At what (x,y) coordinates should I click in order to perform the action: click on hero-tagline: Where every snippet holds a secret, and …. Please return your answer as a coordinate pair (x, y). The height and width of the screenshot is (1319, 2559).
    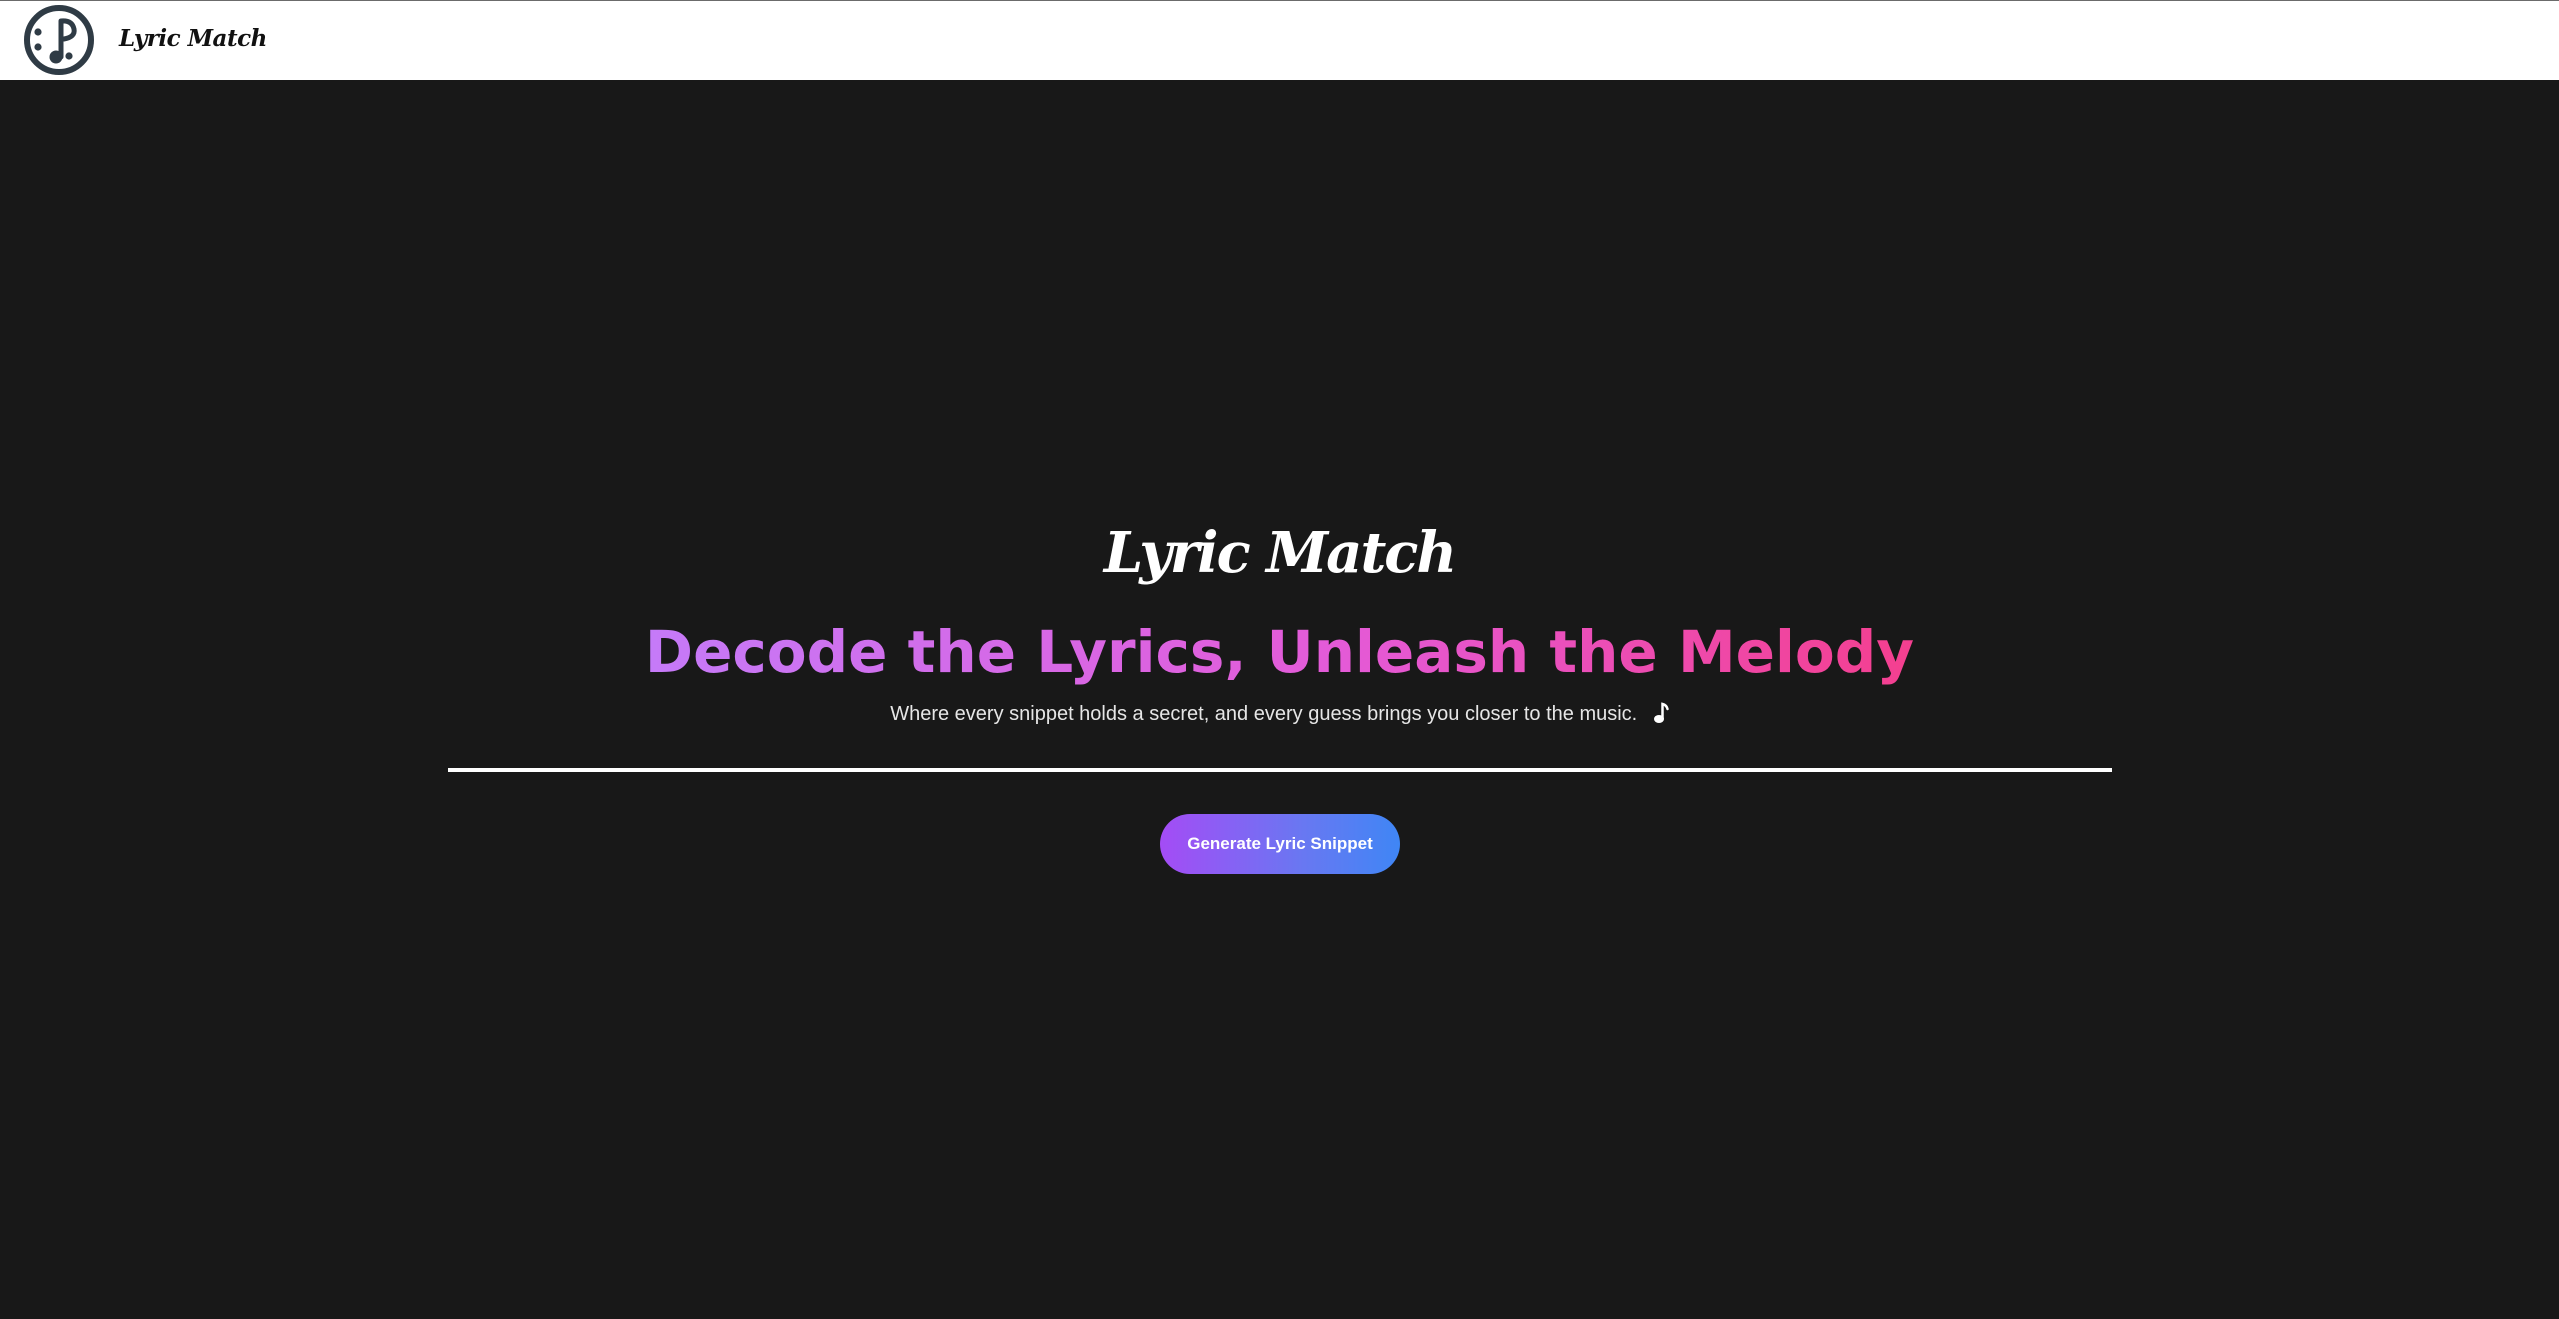
    Looking at the image, I should click on (1279, 714).